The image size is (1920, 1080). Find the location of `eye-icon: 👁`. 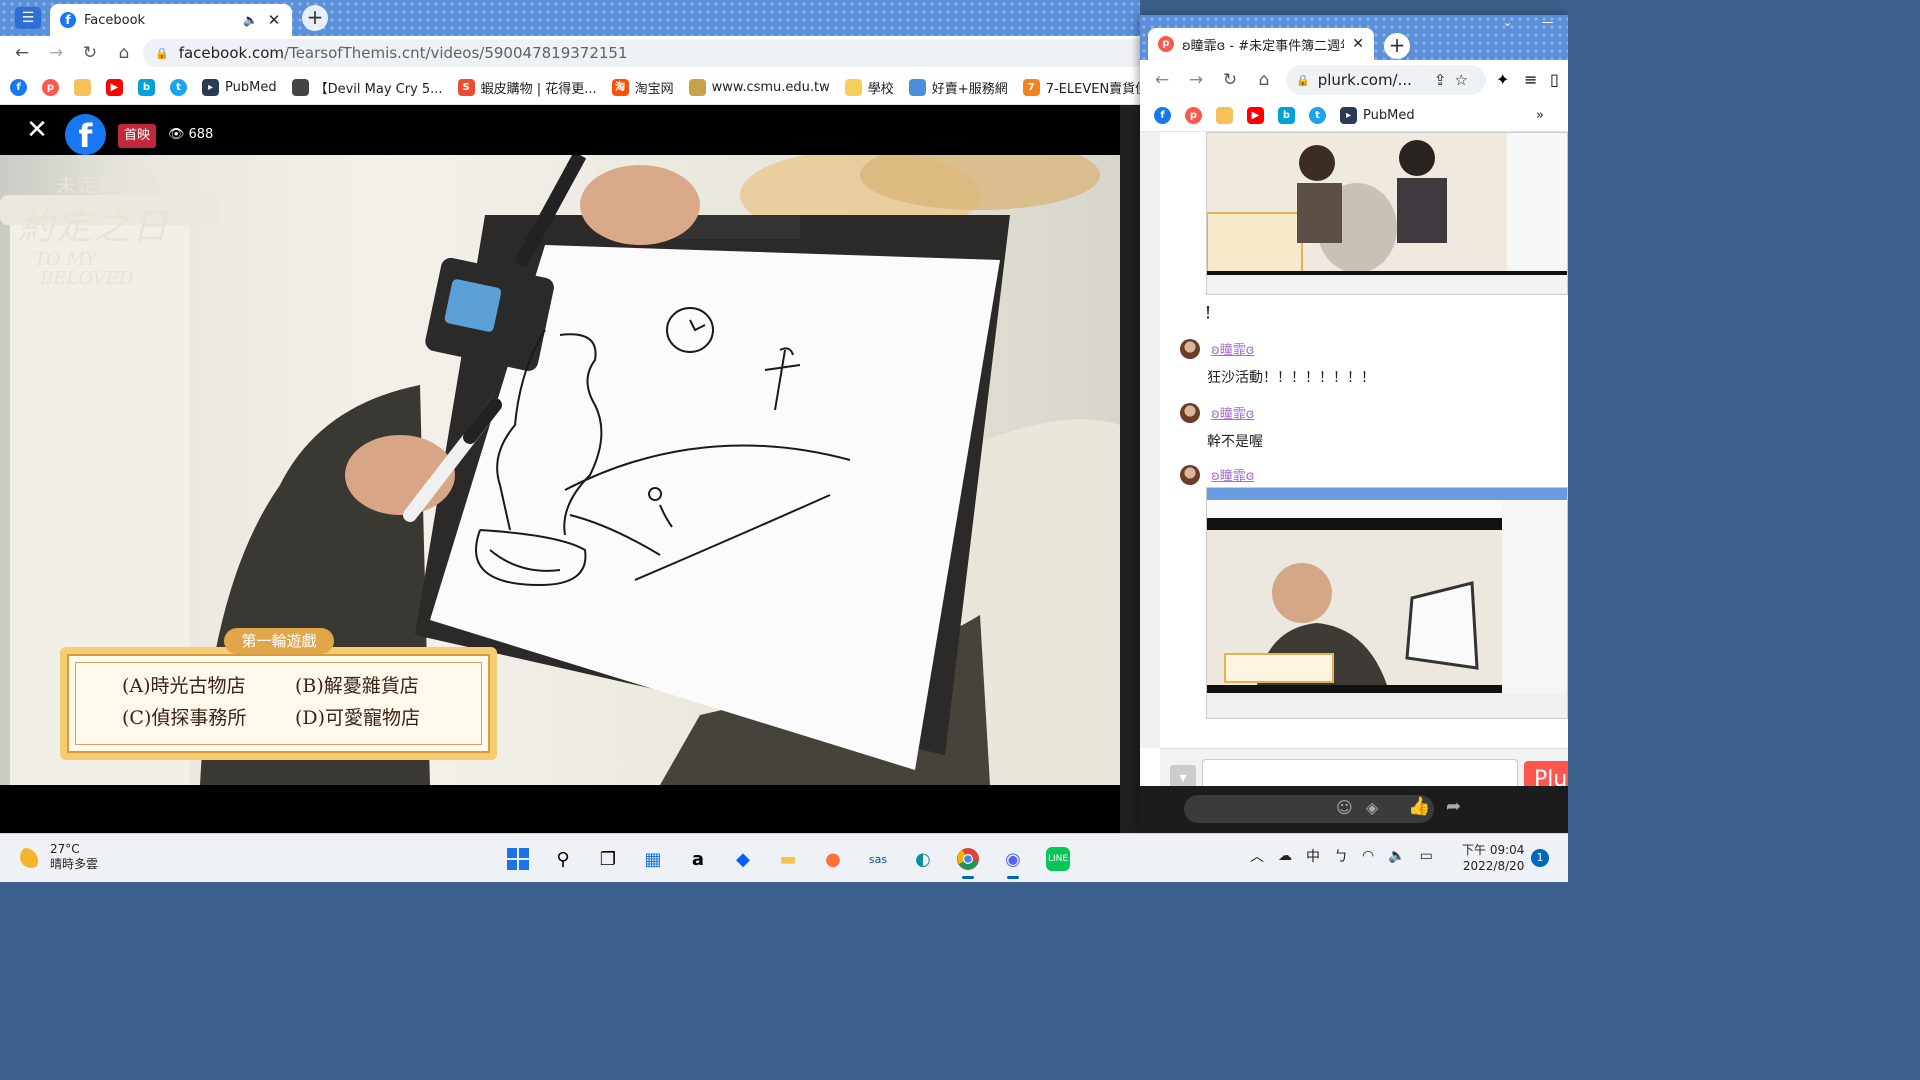

eye-icon: 👁 is located at coordinates (176, 134).